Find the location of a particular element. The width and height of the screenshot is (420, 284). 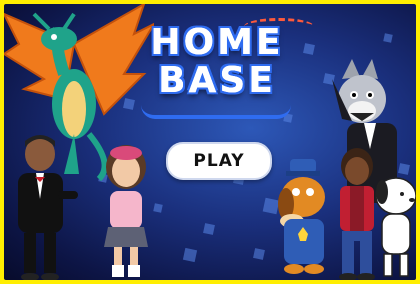

play-button: PLAY is located at coordinates (219, 161).